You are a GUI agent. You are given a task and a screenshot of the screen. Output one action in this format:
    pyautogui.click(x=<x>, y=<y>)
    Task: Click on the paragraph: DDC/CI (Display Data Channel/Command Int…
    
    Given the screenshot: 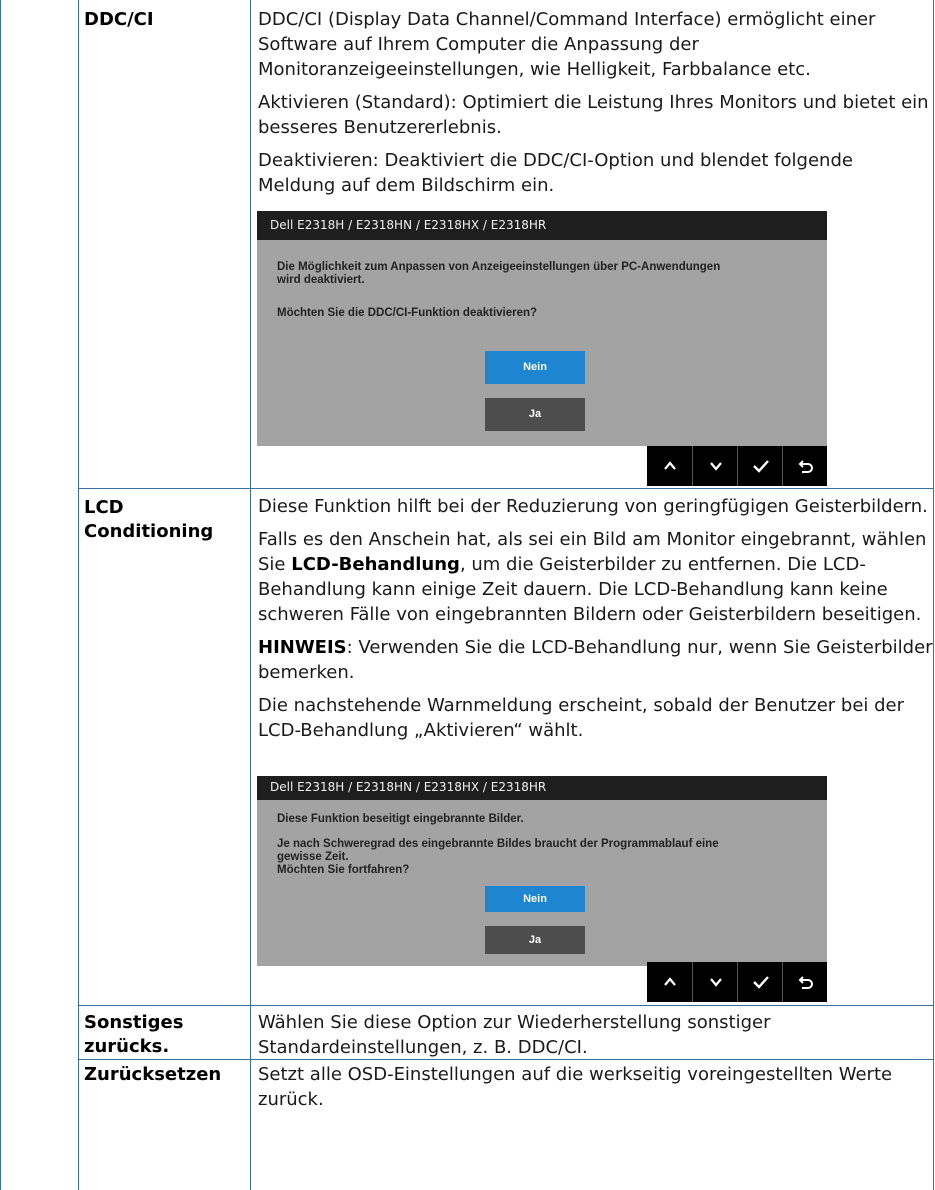 What is the action you would take?
    pyautogui.click(x=567, y=44)
    